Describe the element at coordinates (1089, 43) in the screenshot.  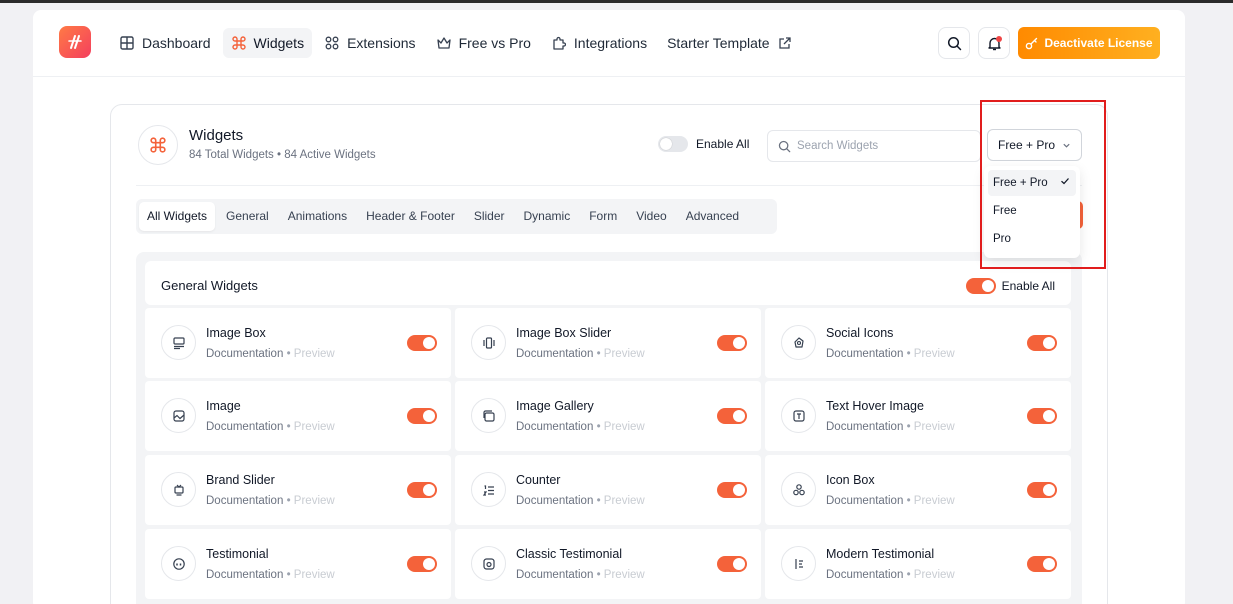
I see `deactivate-license-button: Deactivate License` at that location.